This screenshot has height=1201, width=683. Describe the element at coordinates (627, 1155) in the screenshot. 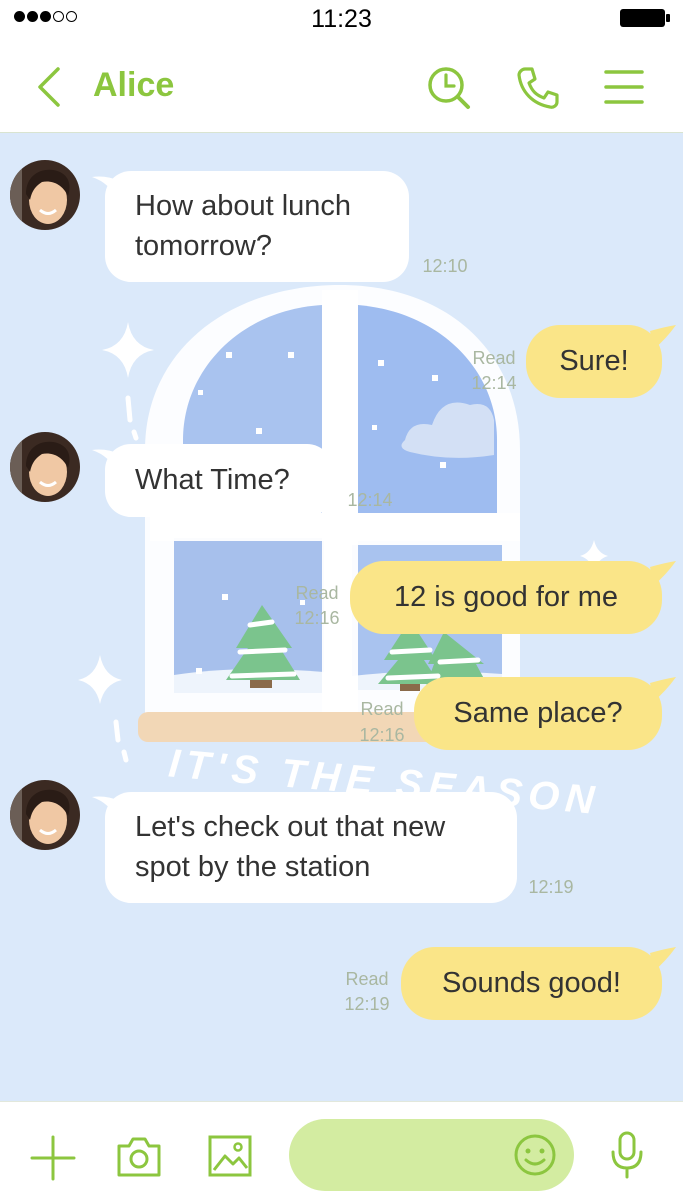

I see `microphone-icon` at that location.